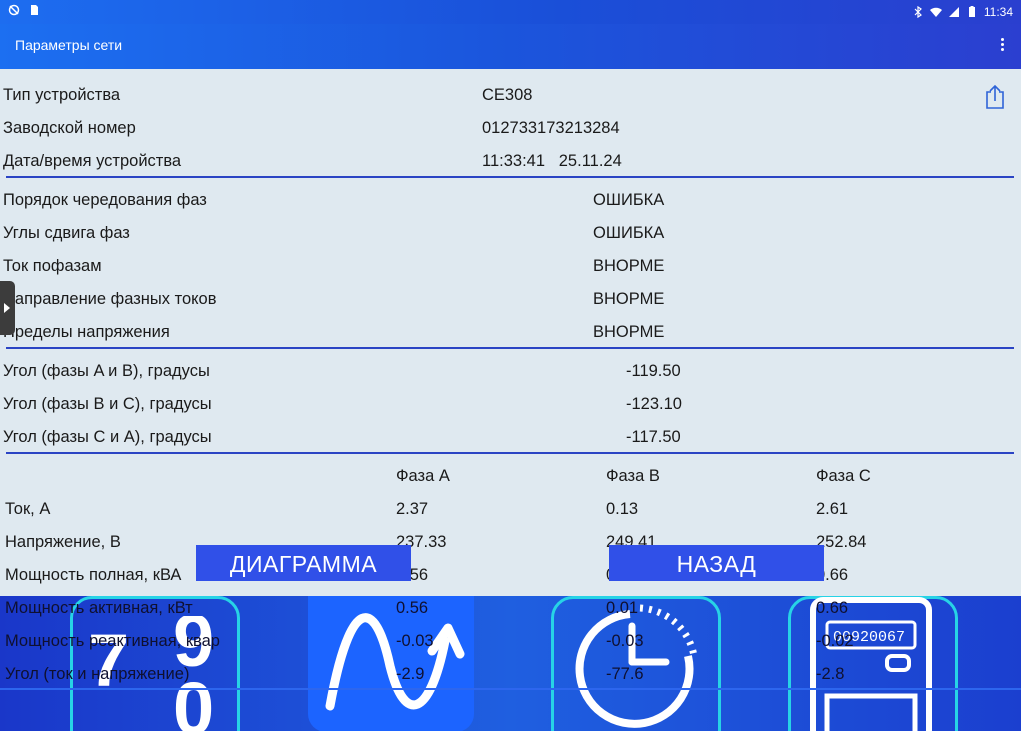 The width and height of the screenshot is (1021, 731). I want to click on angle-bc-value: -123.10, so click(654, 404).